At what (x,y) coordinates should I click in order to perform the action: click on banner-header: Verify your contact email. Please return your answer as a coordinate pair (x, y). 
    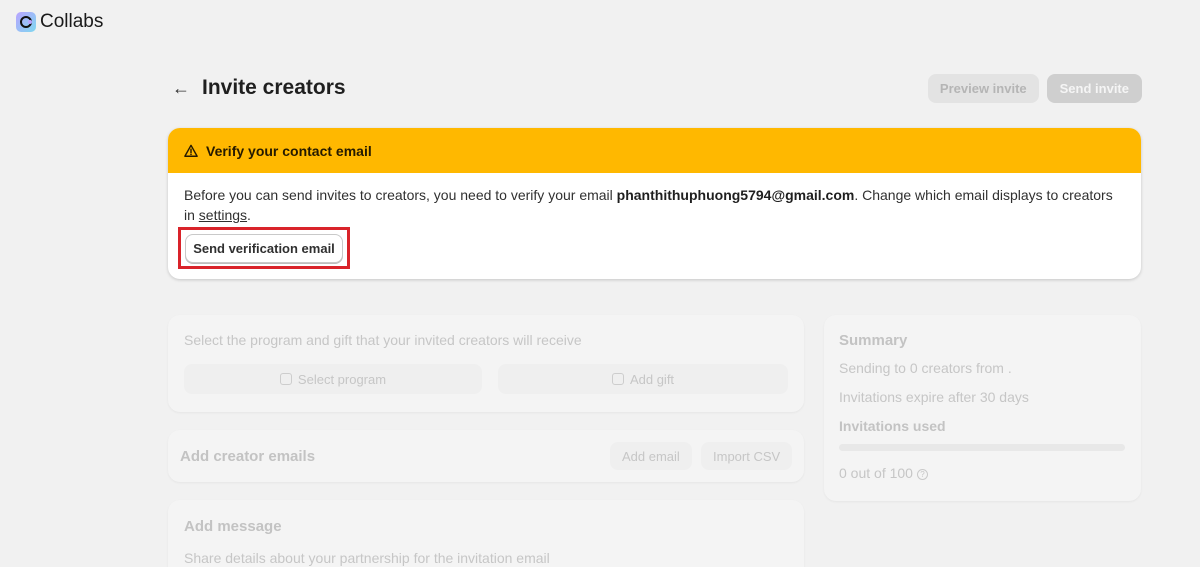
    Looking at the image, I should click on (654, 150).